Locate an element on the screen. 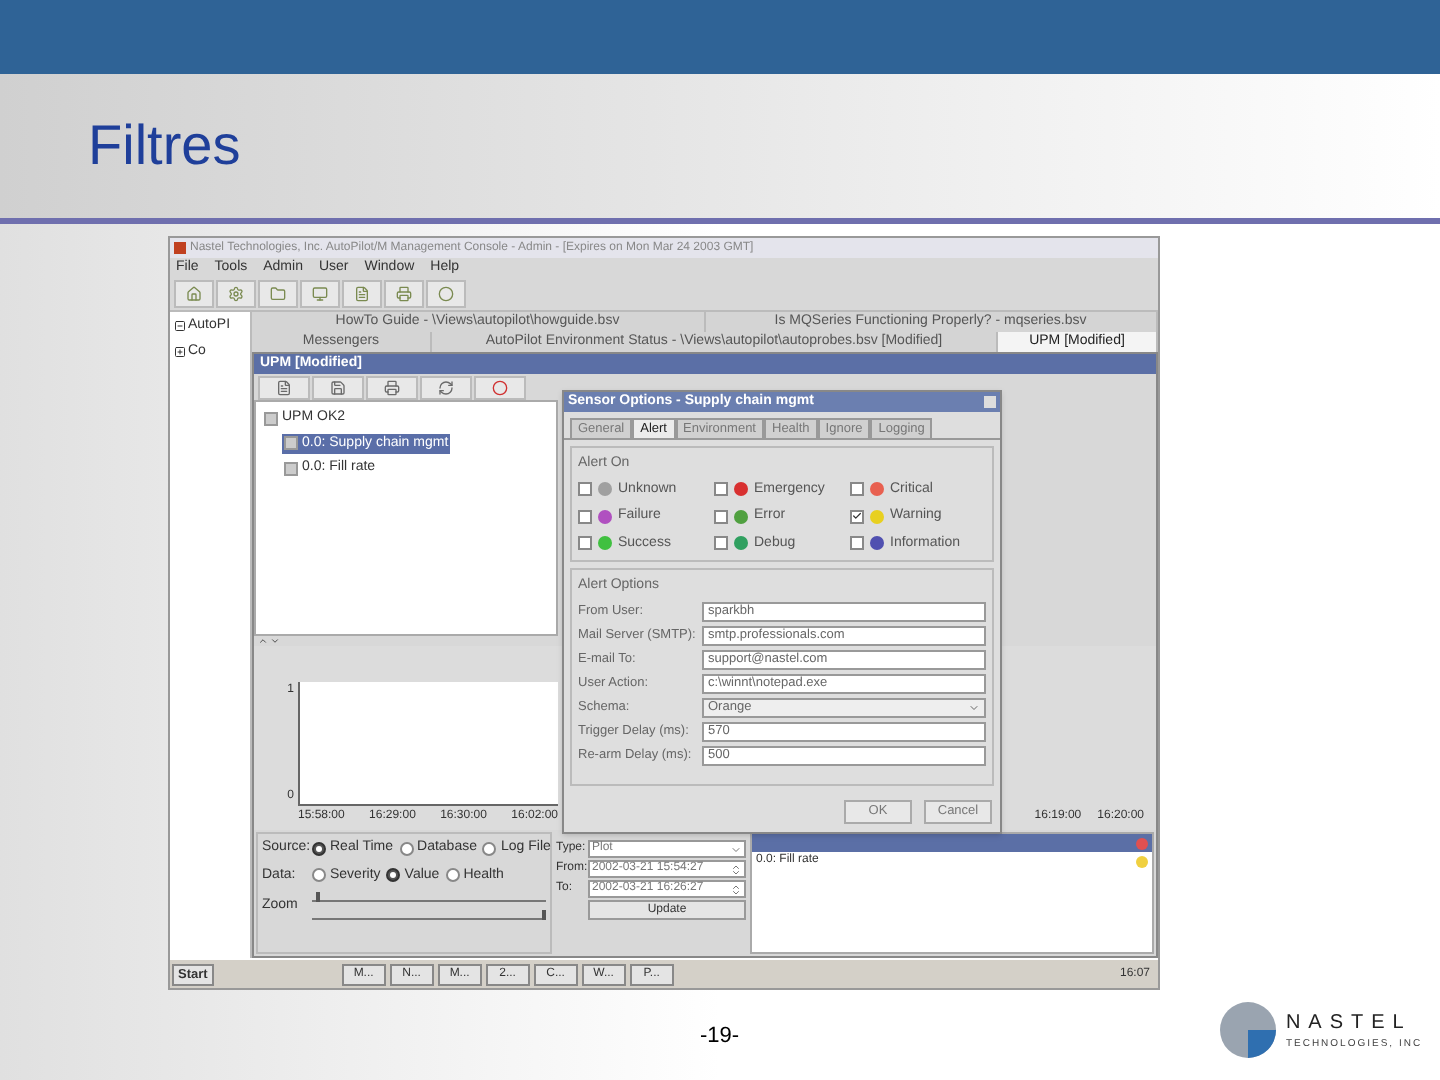 Image resolution: width=1440 pixels, height=1080 pixels. slide-title: Filtres is located at coordinates (164, 146).